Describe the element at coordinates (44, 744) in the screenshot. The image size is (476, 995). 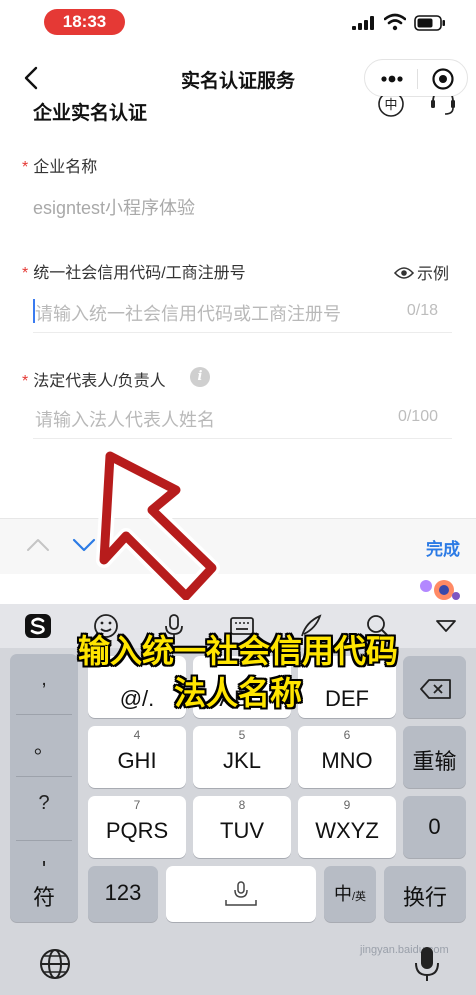
I see `symbol-period: 。` at that location.